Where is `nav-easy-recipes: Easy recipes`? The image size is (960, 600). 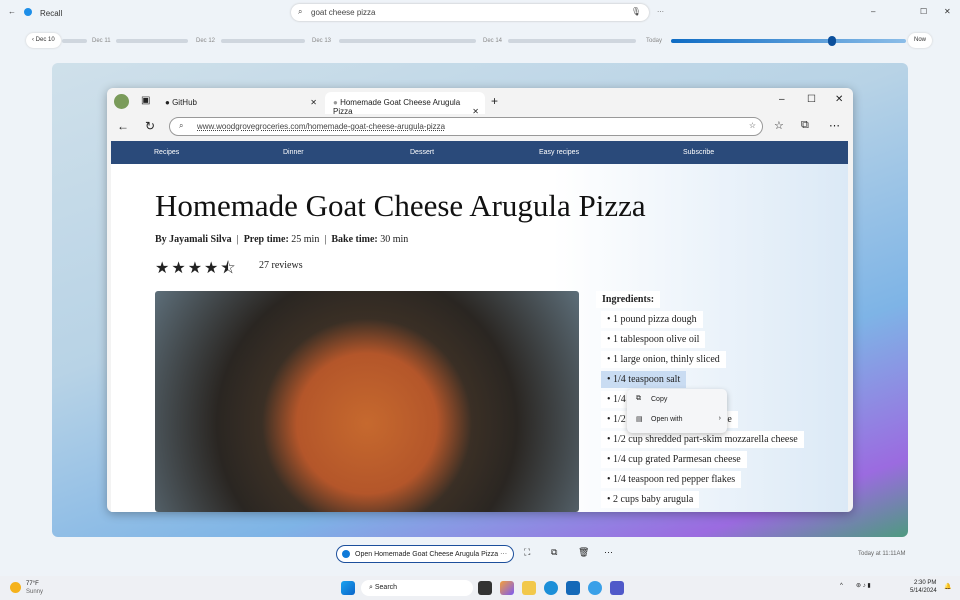 nav-easy-recipes: Easy recipes is located at coordinates (559, 152).